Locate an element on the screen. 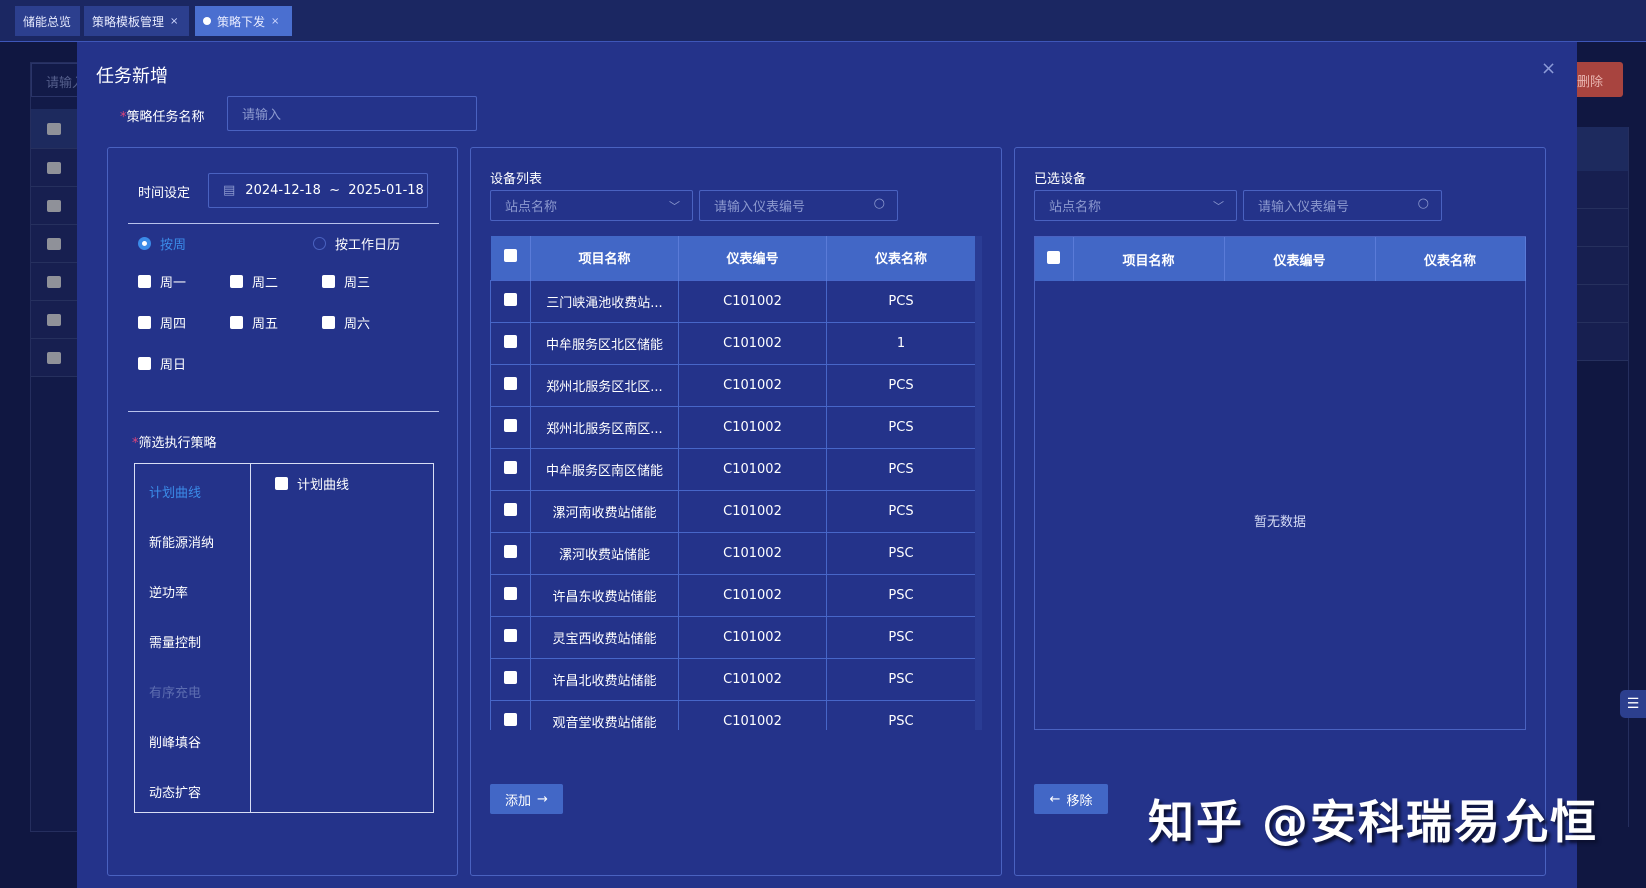 The width and height of the screenshot is (1646, 888). settings-sliders-icon: ☰ is located at coordinates (1633, 704).